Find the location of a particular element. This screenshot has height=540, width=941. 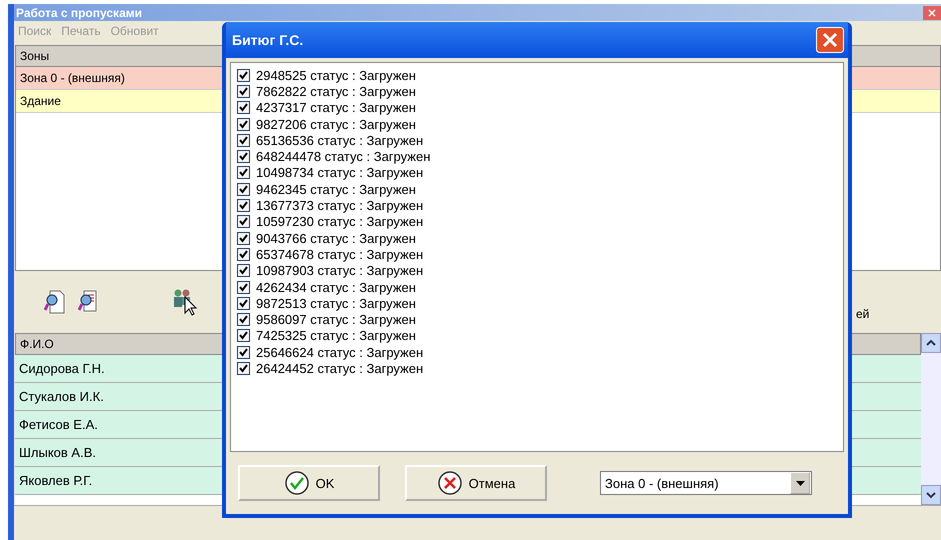

list-item: 26424452 статус : Загружен is located at coordinates (340, 368).